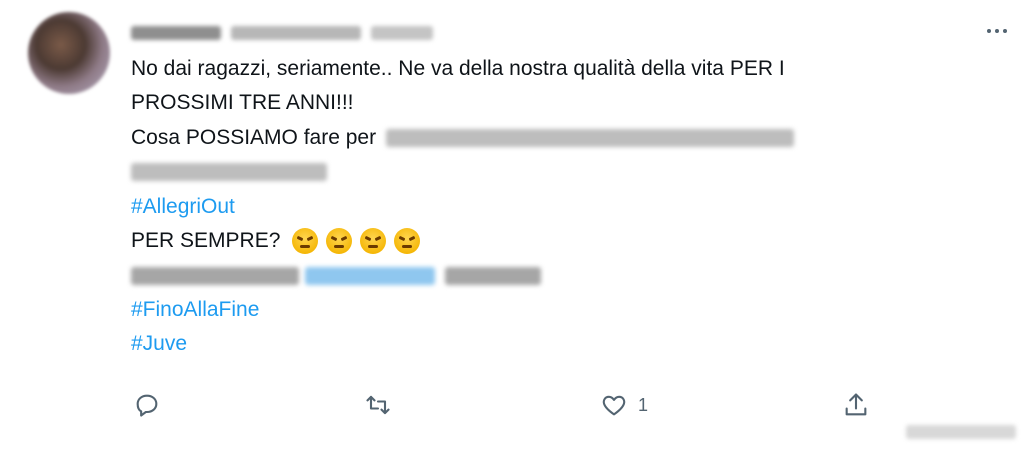 This screenshot has width=1024, height=449. I want to click on tweet-header, so click(282, 33).